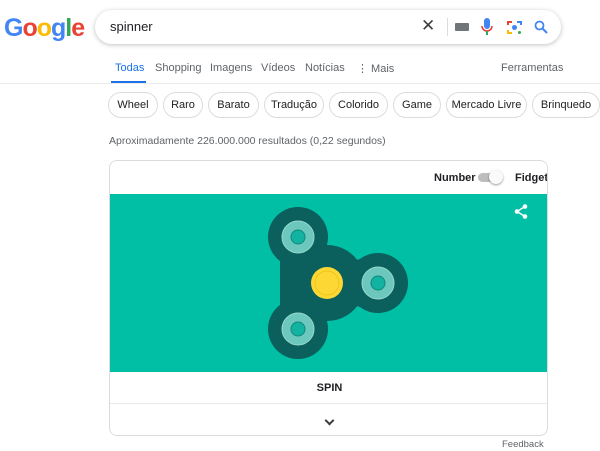 The width and height of the screenshot is (600, 451). What do you see at coordinates (78, 28) in the screenshot?
I see `logo-letter: e` at bounding box center [78, 28].